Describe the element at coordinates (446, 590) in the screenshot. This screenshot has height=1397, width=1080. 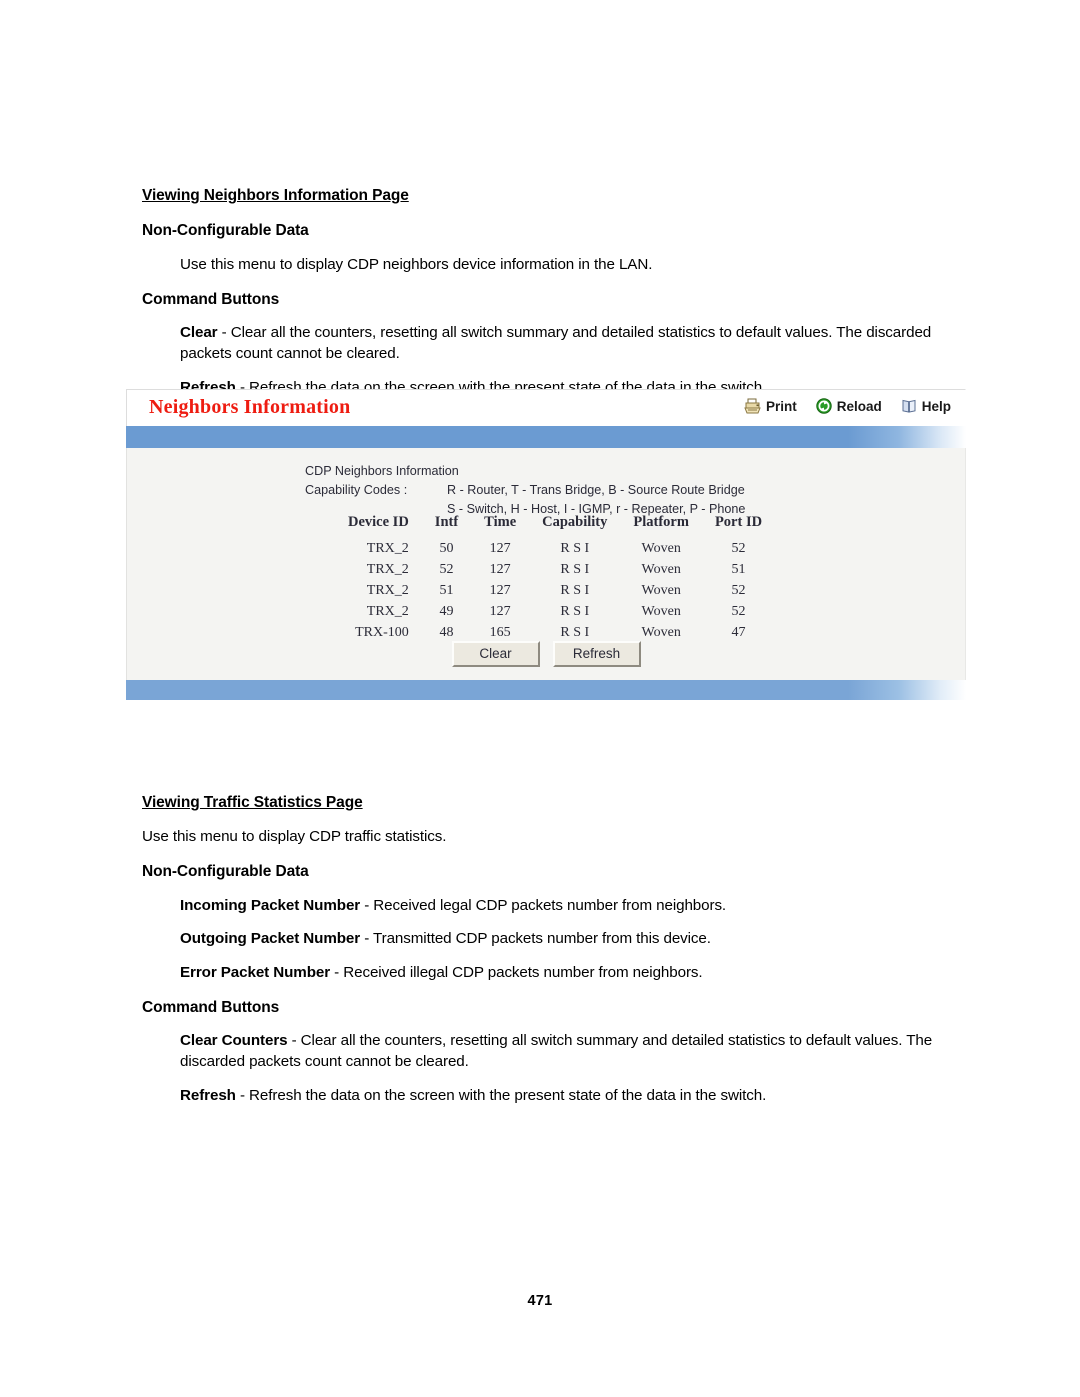
I see `cell-intf: 51` at that location.